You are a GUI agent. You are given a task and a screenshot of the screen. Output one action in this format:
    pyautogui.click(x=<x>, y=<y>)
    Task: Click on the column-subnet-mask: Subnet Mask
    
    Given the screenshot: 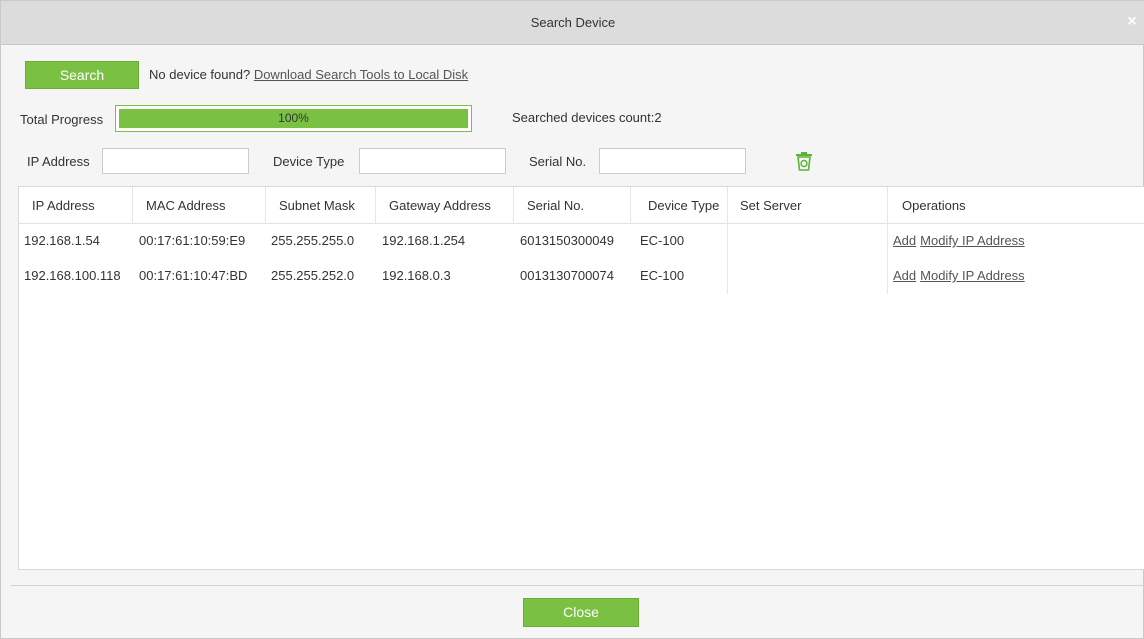 What is the action you would take?
    pyautogui.click(x=321, y=205)
    